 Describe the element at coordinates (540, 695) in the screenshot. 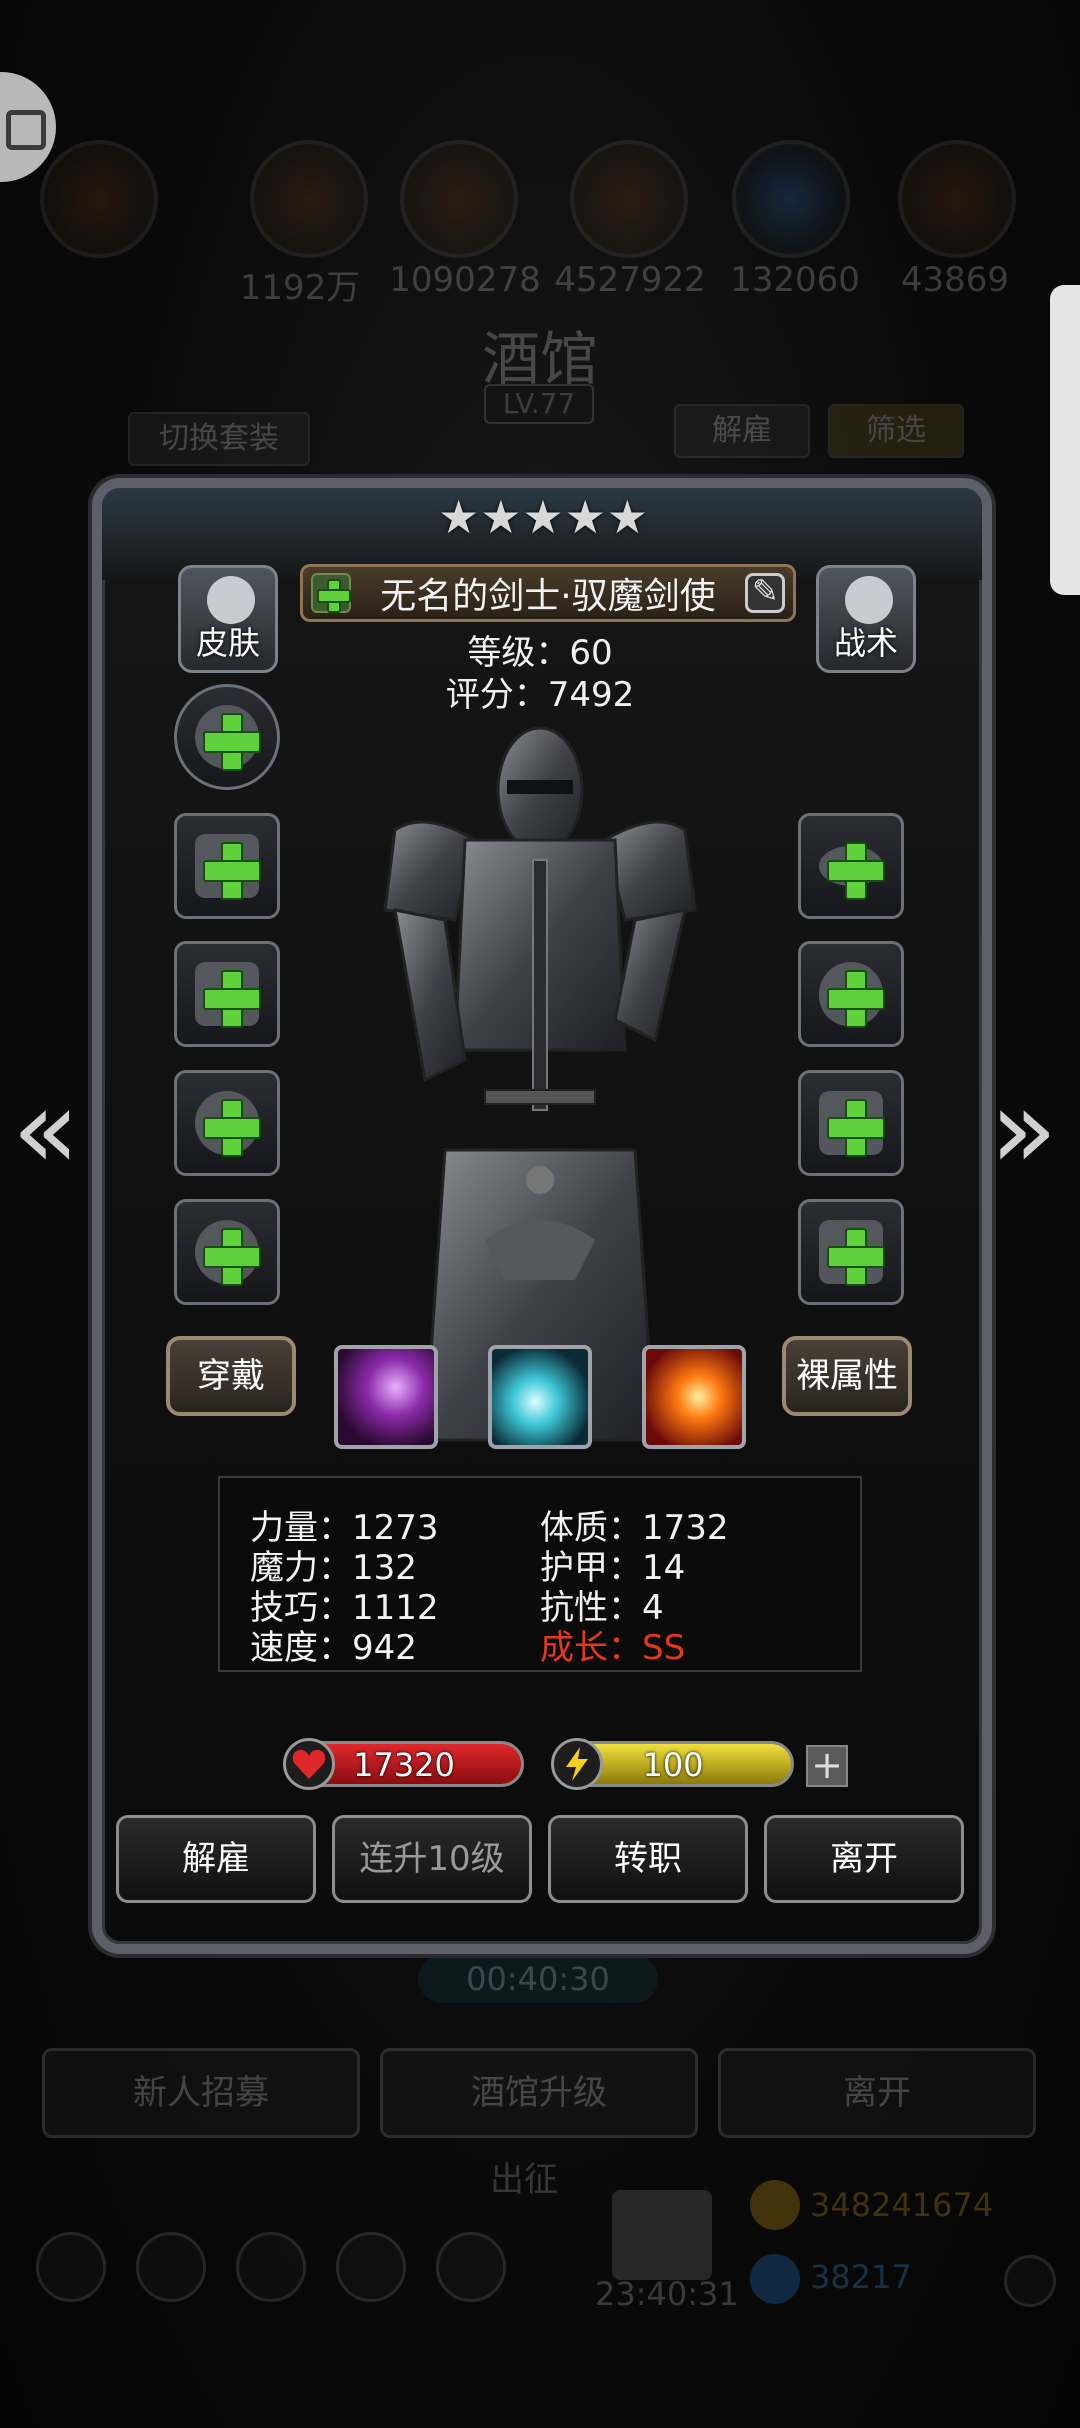

I see `hero-score: 评分：7492` at that location.